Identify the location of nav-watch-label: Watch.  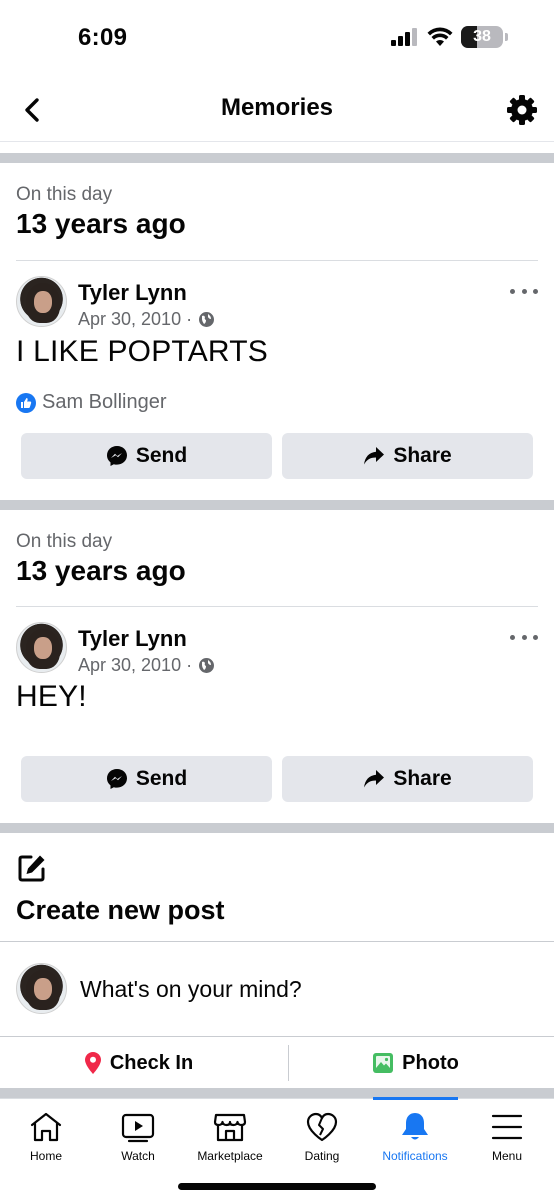
(138, 1156).